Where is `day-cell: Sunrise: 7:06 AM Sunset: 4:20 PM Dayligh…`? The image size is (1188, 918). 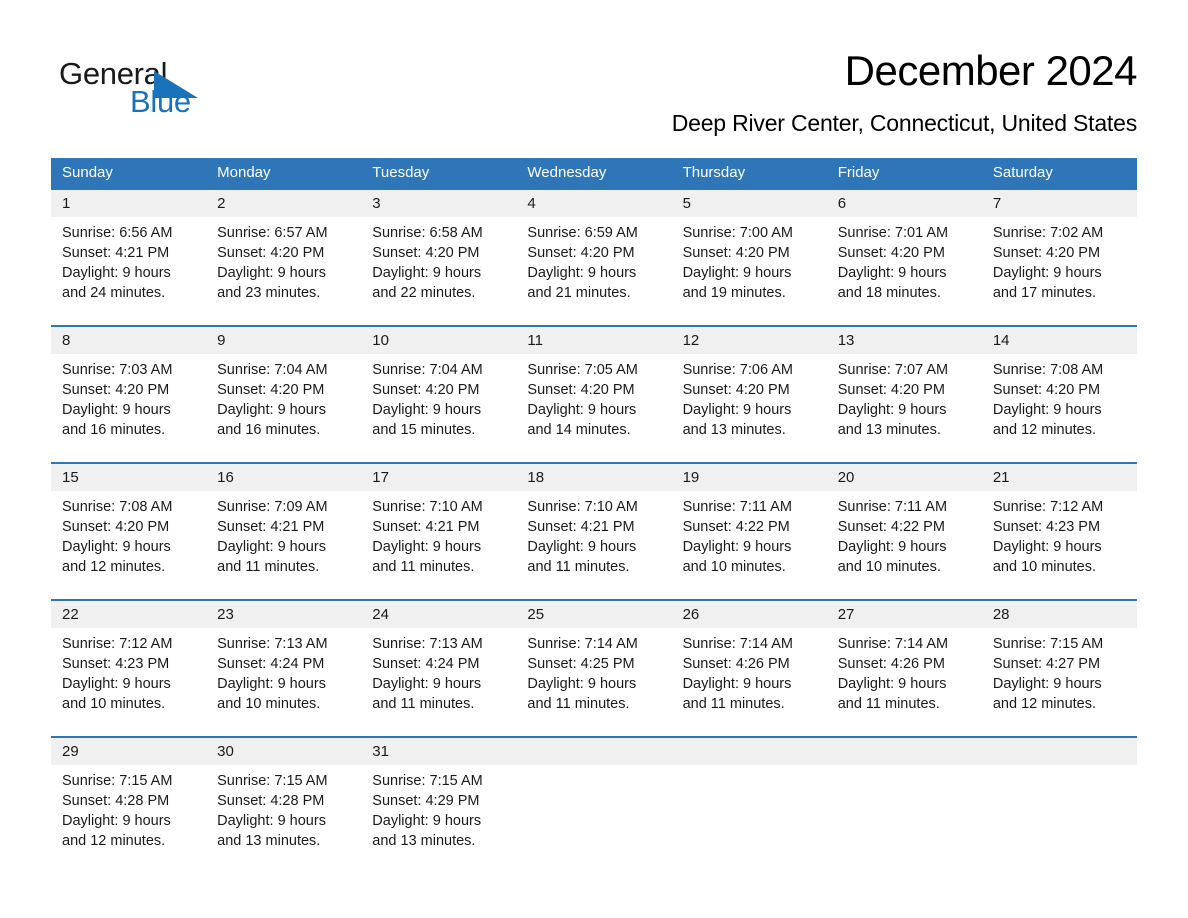
day-cell: Sunrise: 7:06 AM Sunset: 4:20 PM Dayligh… is located at coordinates (749, 408).